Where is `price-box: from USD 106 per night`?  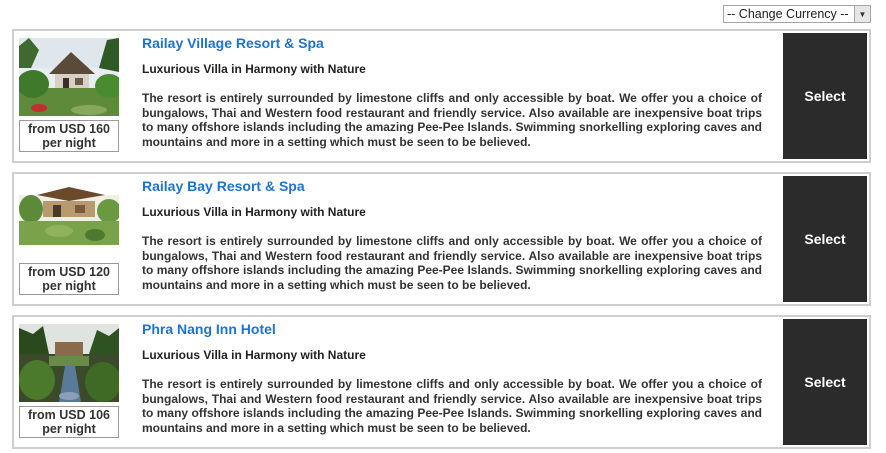 price-box: from USD 106 per night is located at coordinates (69, 422).